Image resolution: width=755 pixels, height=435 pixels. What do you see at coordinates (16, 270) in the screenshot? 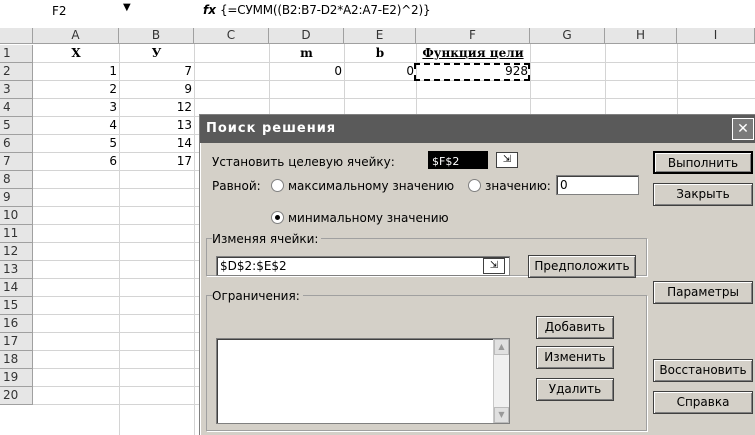
I see `row-header: 13` at bounding box center [16, 270].